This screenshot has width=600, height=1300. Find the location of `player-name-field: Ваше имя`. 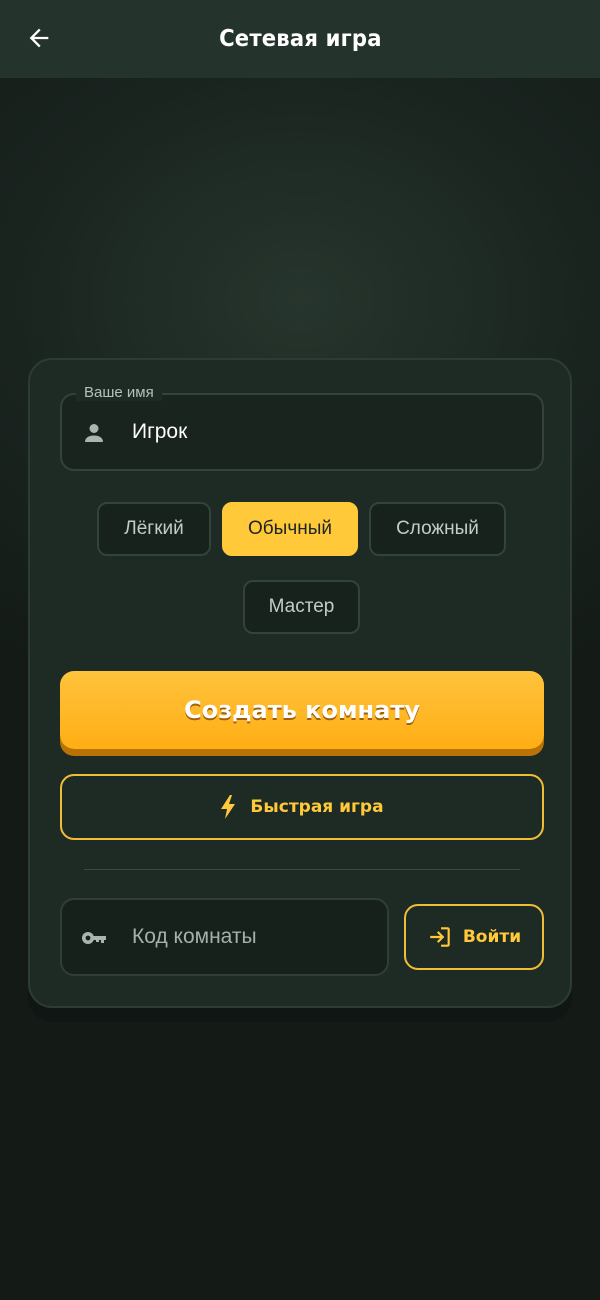

player-name-field: Ваше имя is located at coordinates (302, 427).